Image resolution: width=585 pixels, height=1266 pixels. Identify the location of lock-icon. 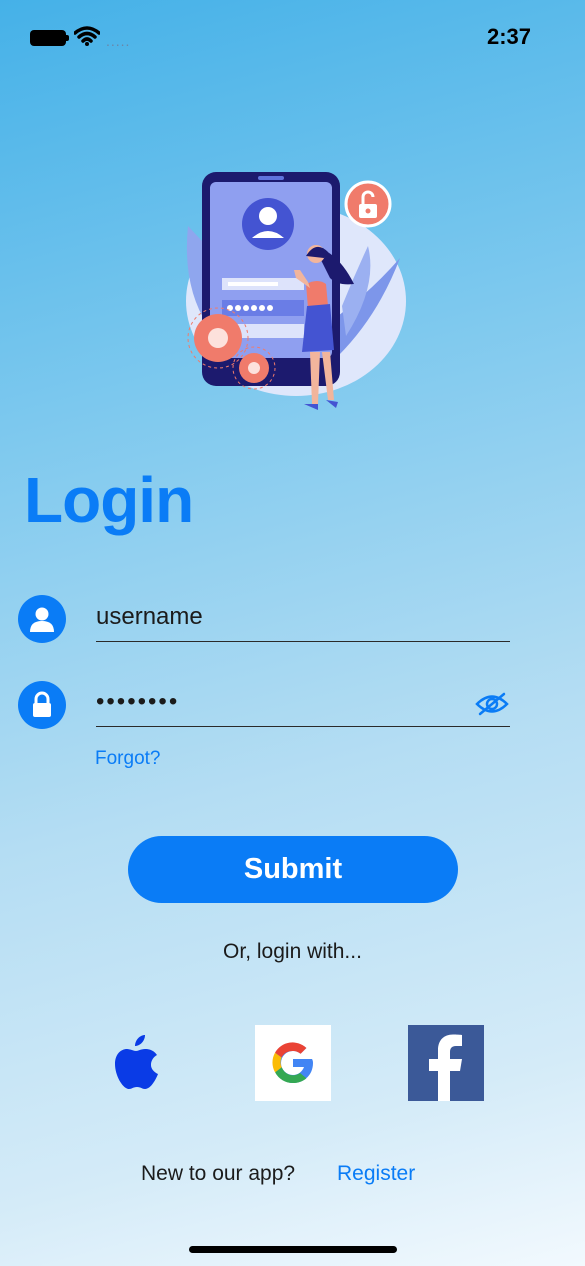
(42, 705).